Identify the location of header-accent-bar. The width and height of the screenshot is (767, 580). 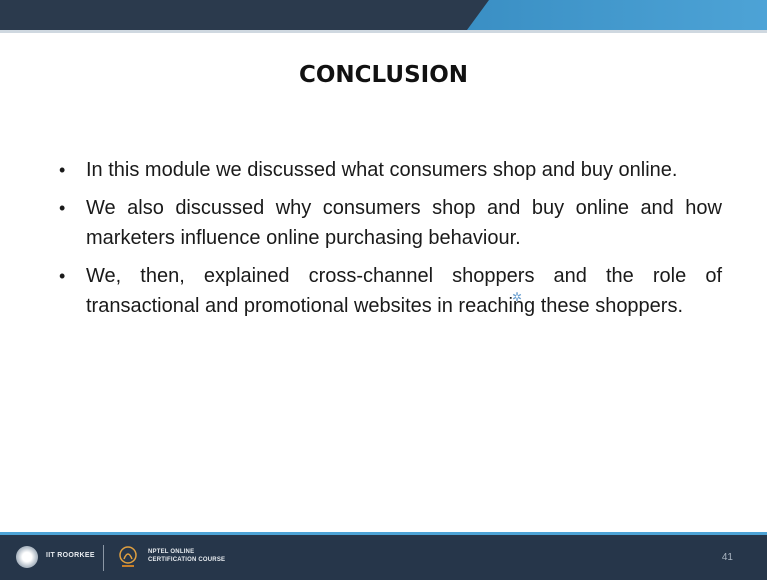
(617, 15).